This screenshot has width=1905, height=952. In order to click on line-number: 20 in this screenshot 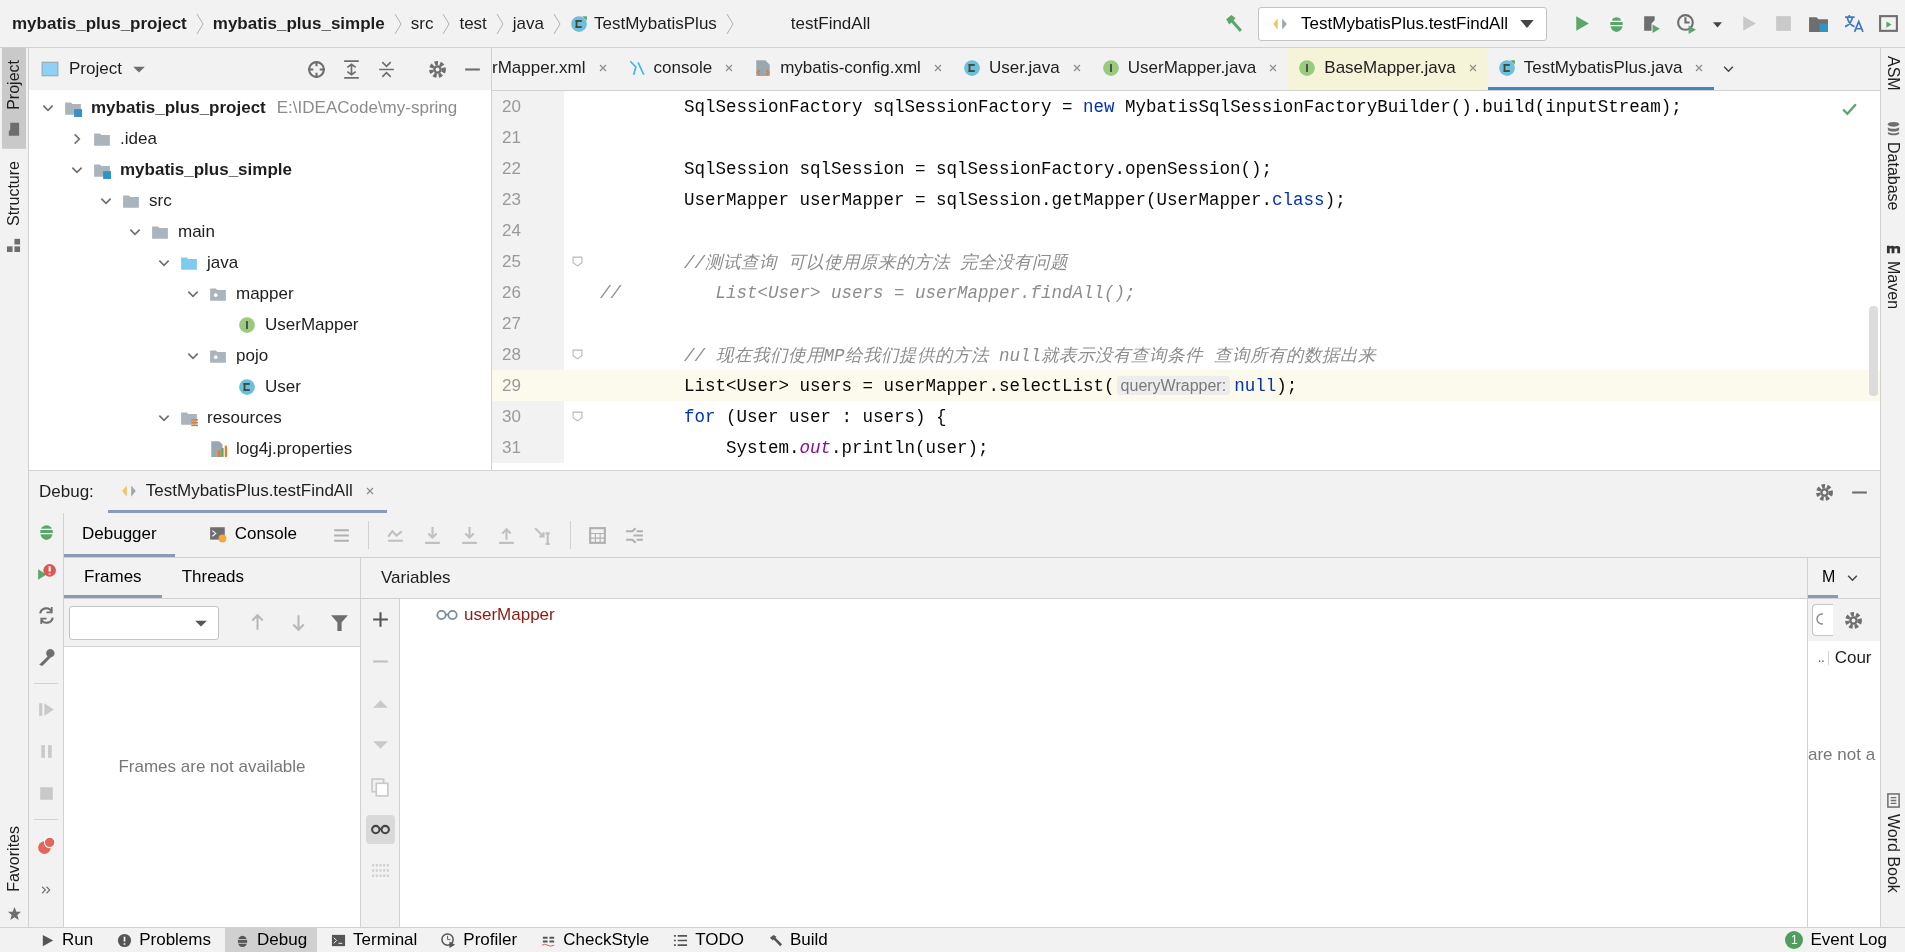, I will do `click(528, 106)`.